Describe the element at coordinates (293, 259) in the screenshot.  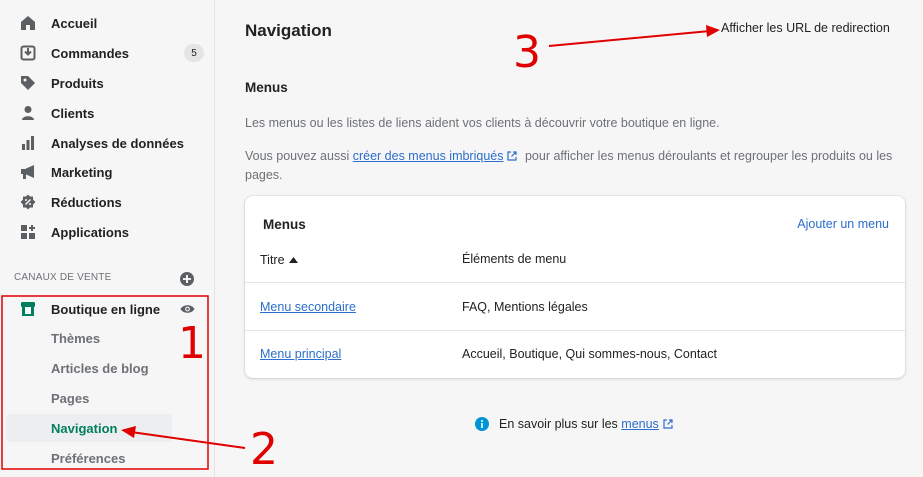
I see `sort-asc-icon` at that location.